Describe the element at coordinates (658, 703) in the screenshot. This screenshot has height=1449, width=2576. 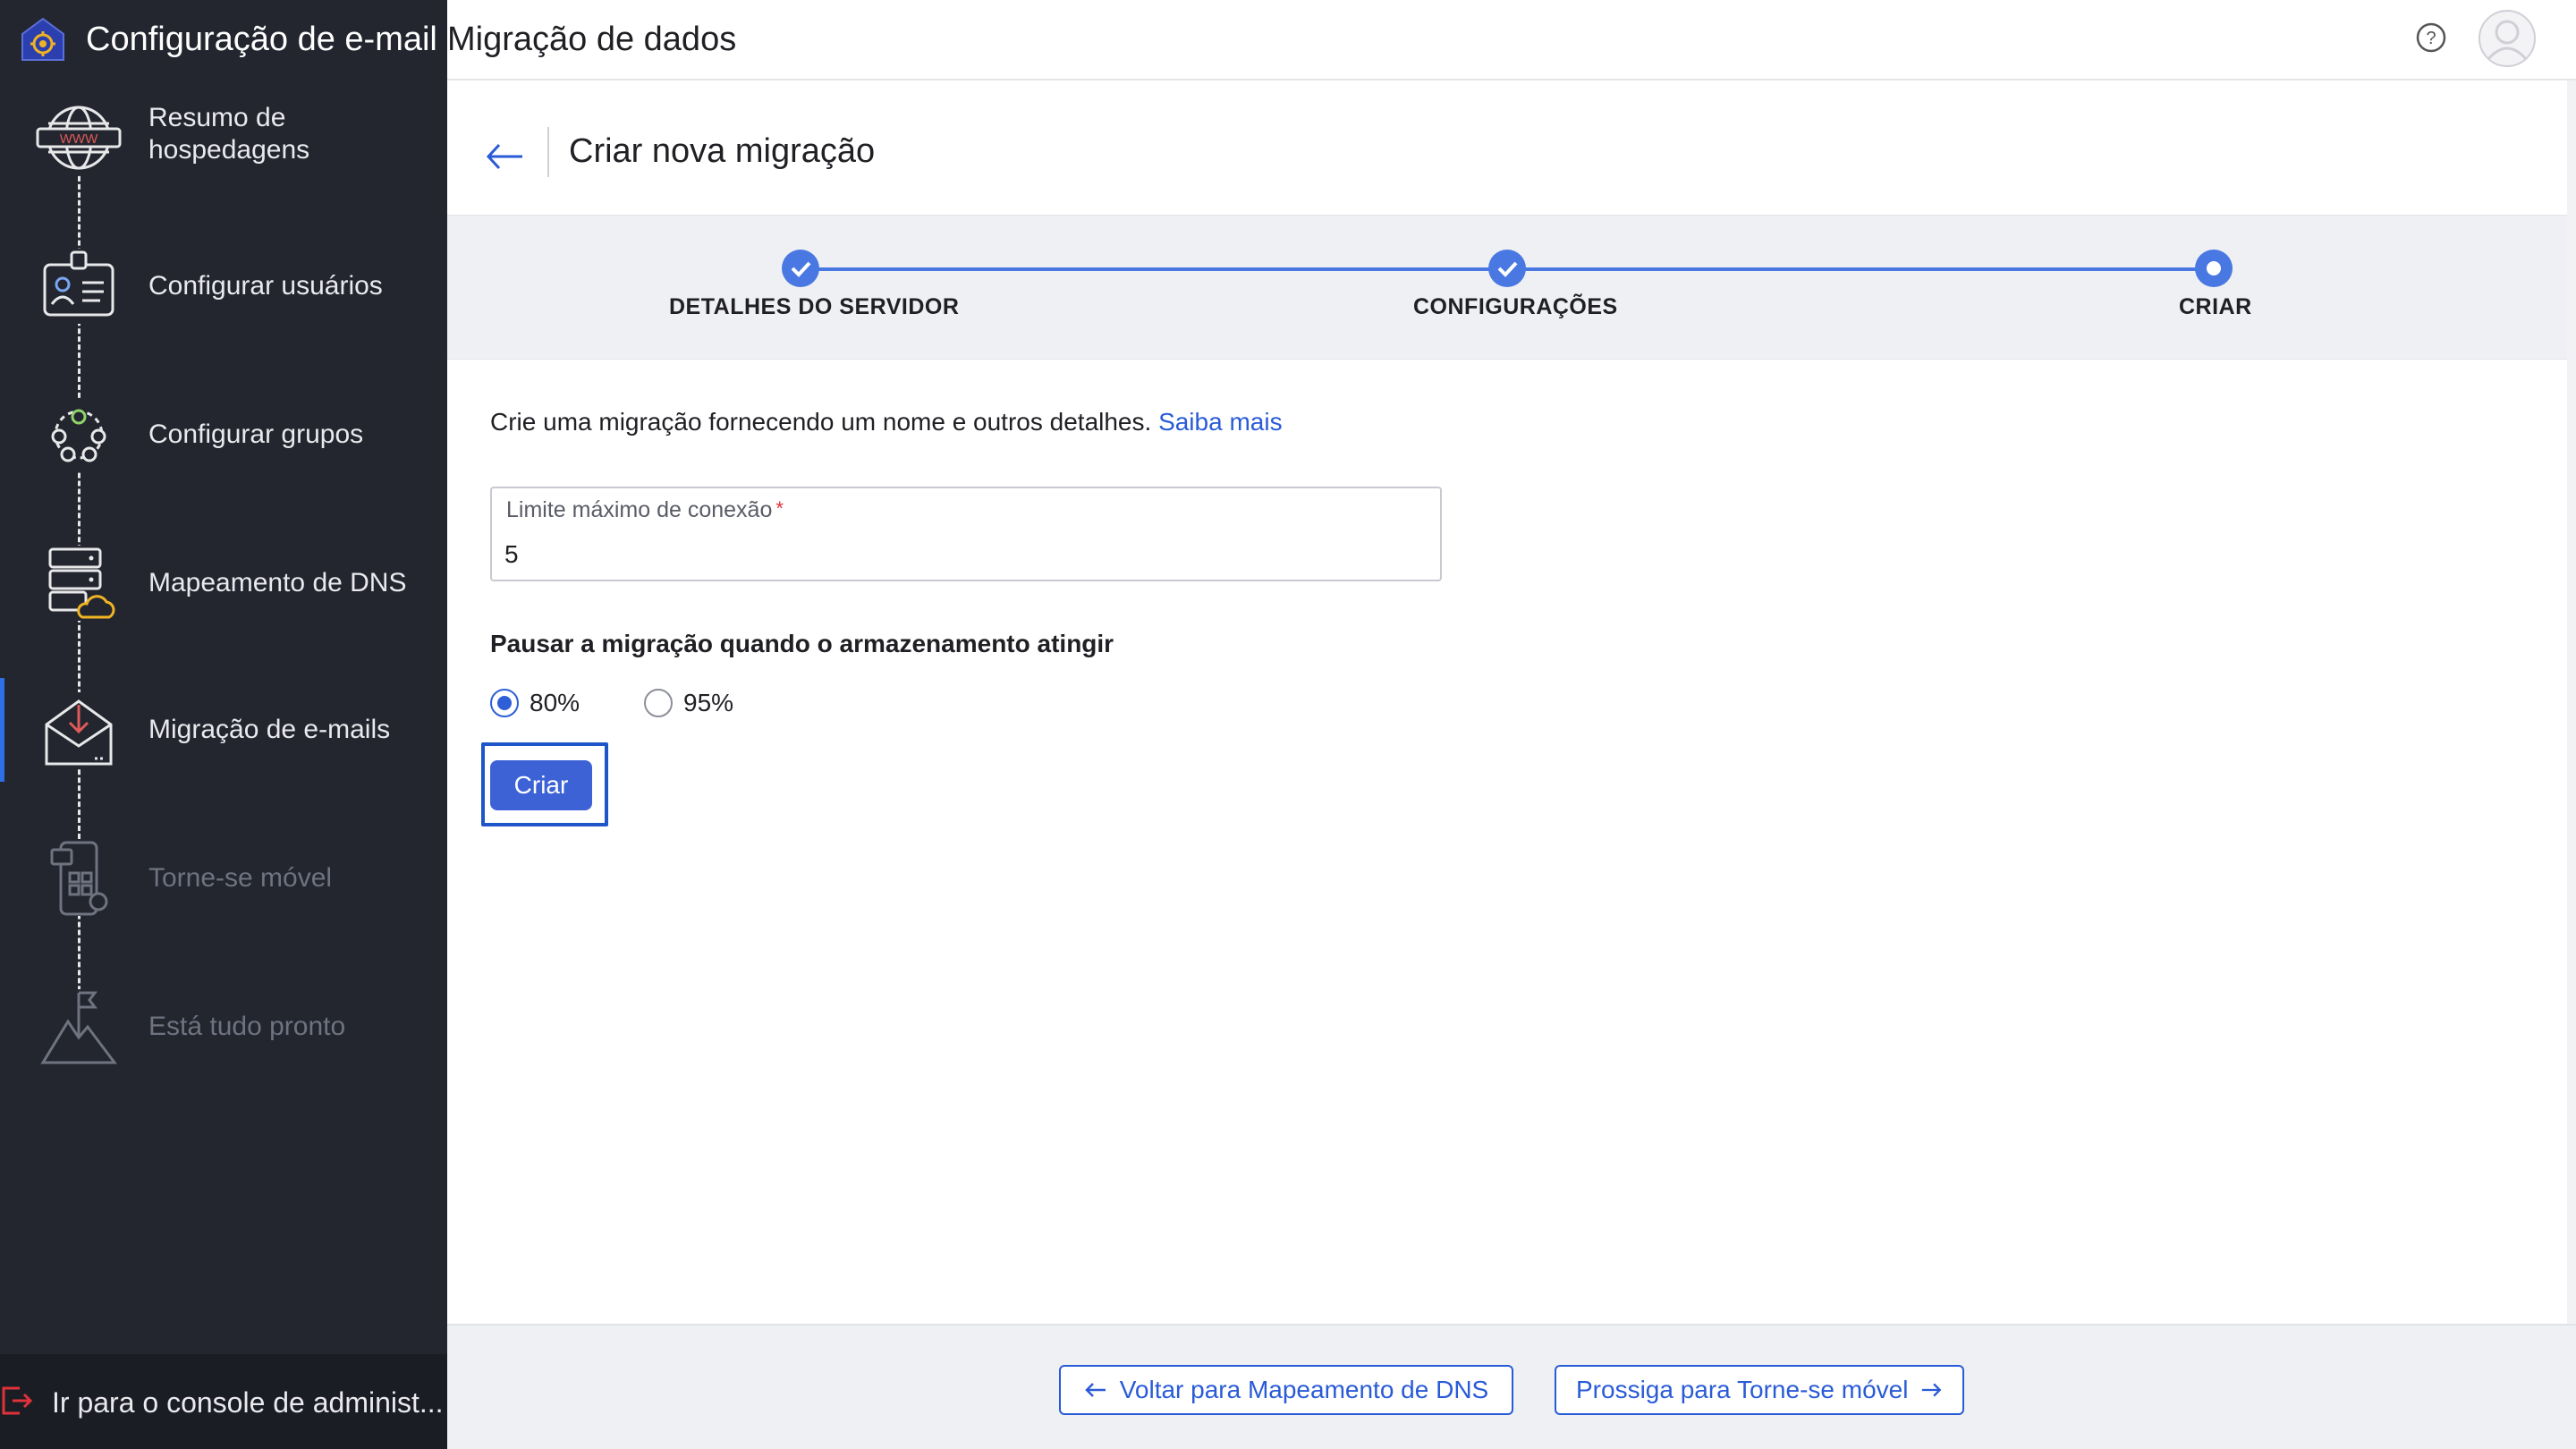
I see `radio-button` at that location.